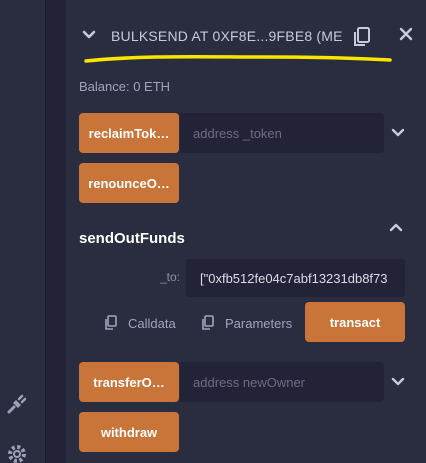 The image size is (426, 463). Describe the element at coordinates (17, 452) in the screenshot. I see `gear-icon` at that location.